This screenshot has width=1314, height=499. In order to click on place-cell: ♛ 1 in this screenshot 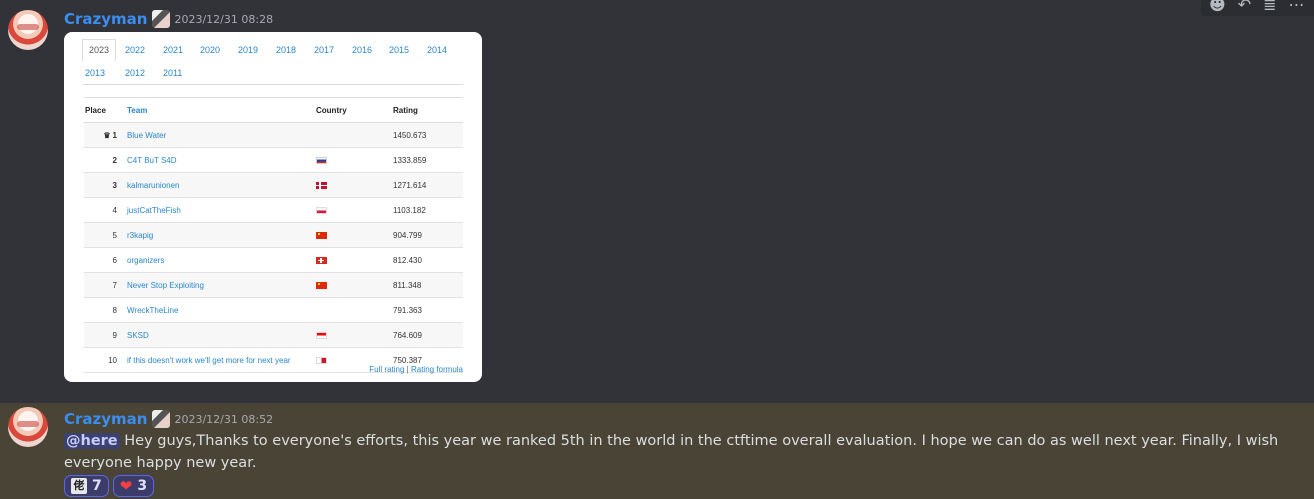, I will do `click(103, 135)`.